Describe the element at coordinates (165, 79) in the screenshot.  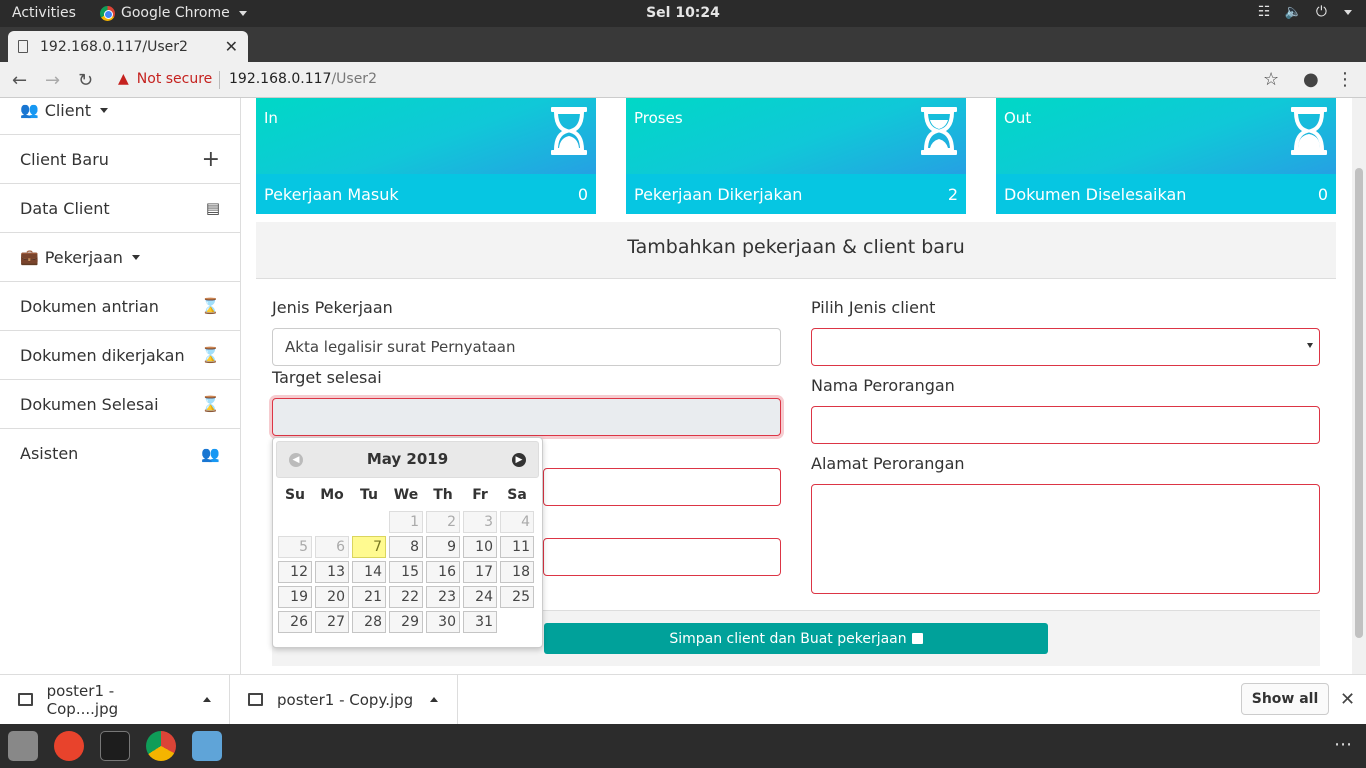
I see `security-indicator: ▲ Not secure` at that location.